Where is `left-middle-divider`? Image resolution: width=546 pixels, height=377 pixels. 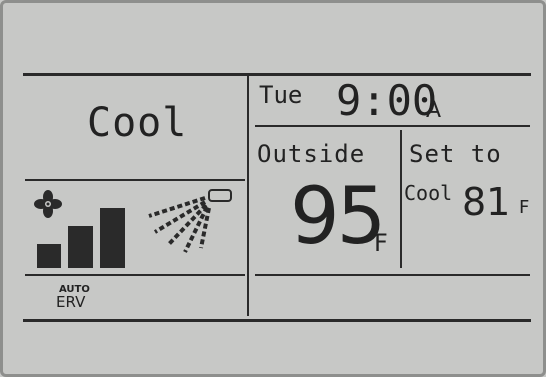 left-middle-divider is located at coordinates (135, 180).